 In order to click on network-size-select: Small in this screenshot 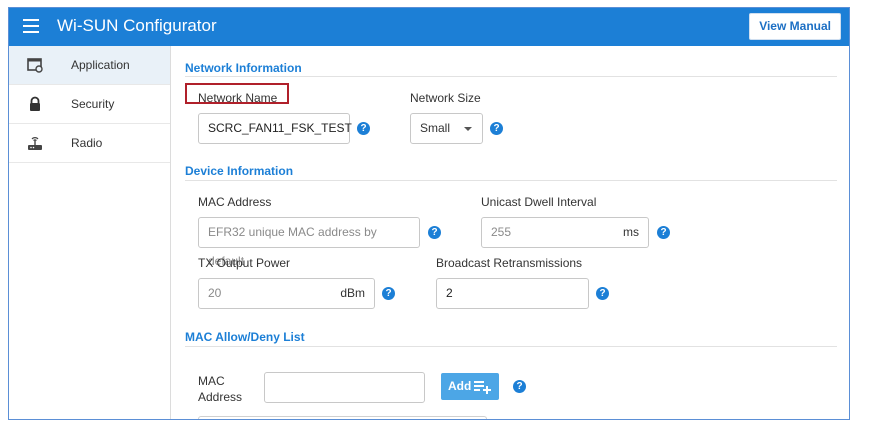, I will do `click(446, 128)`.